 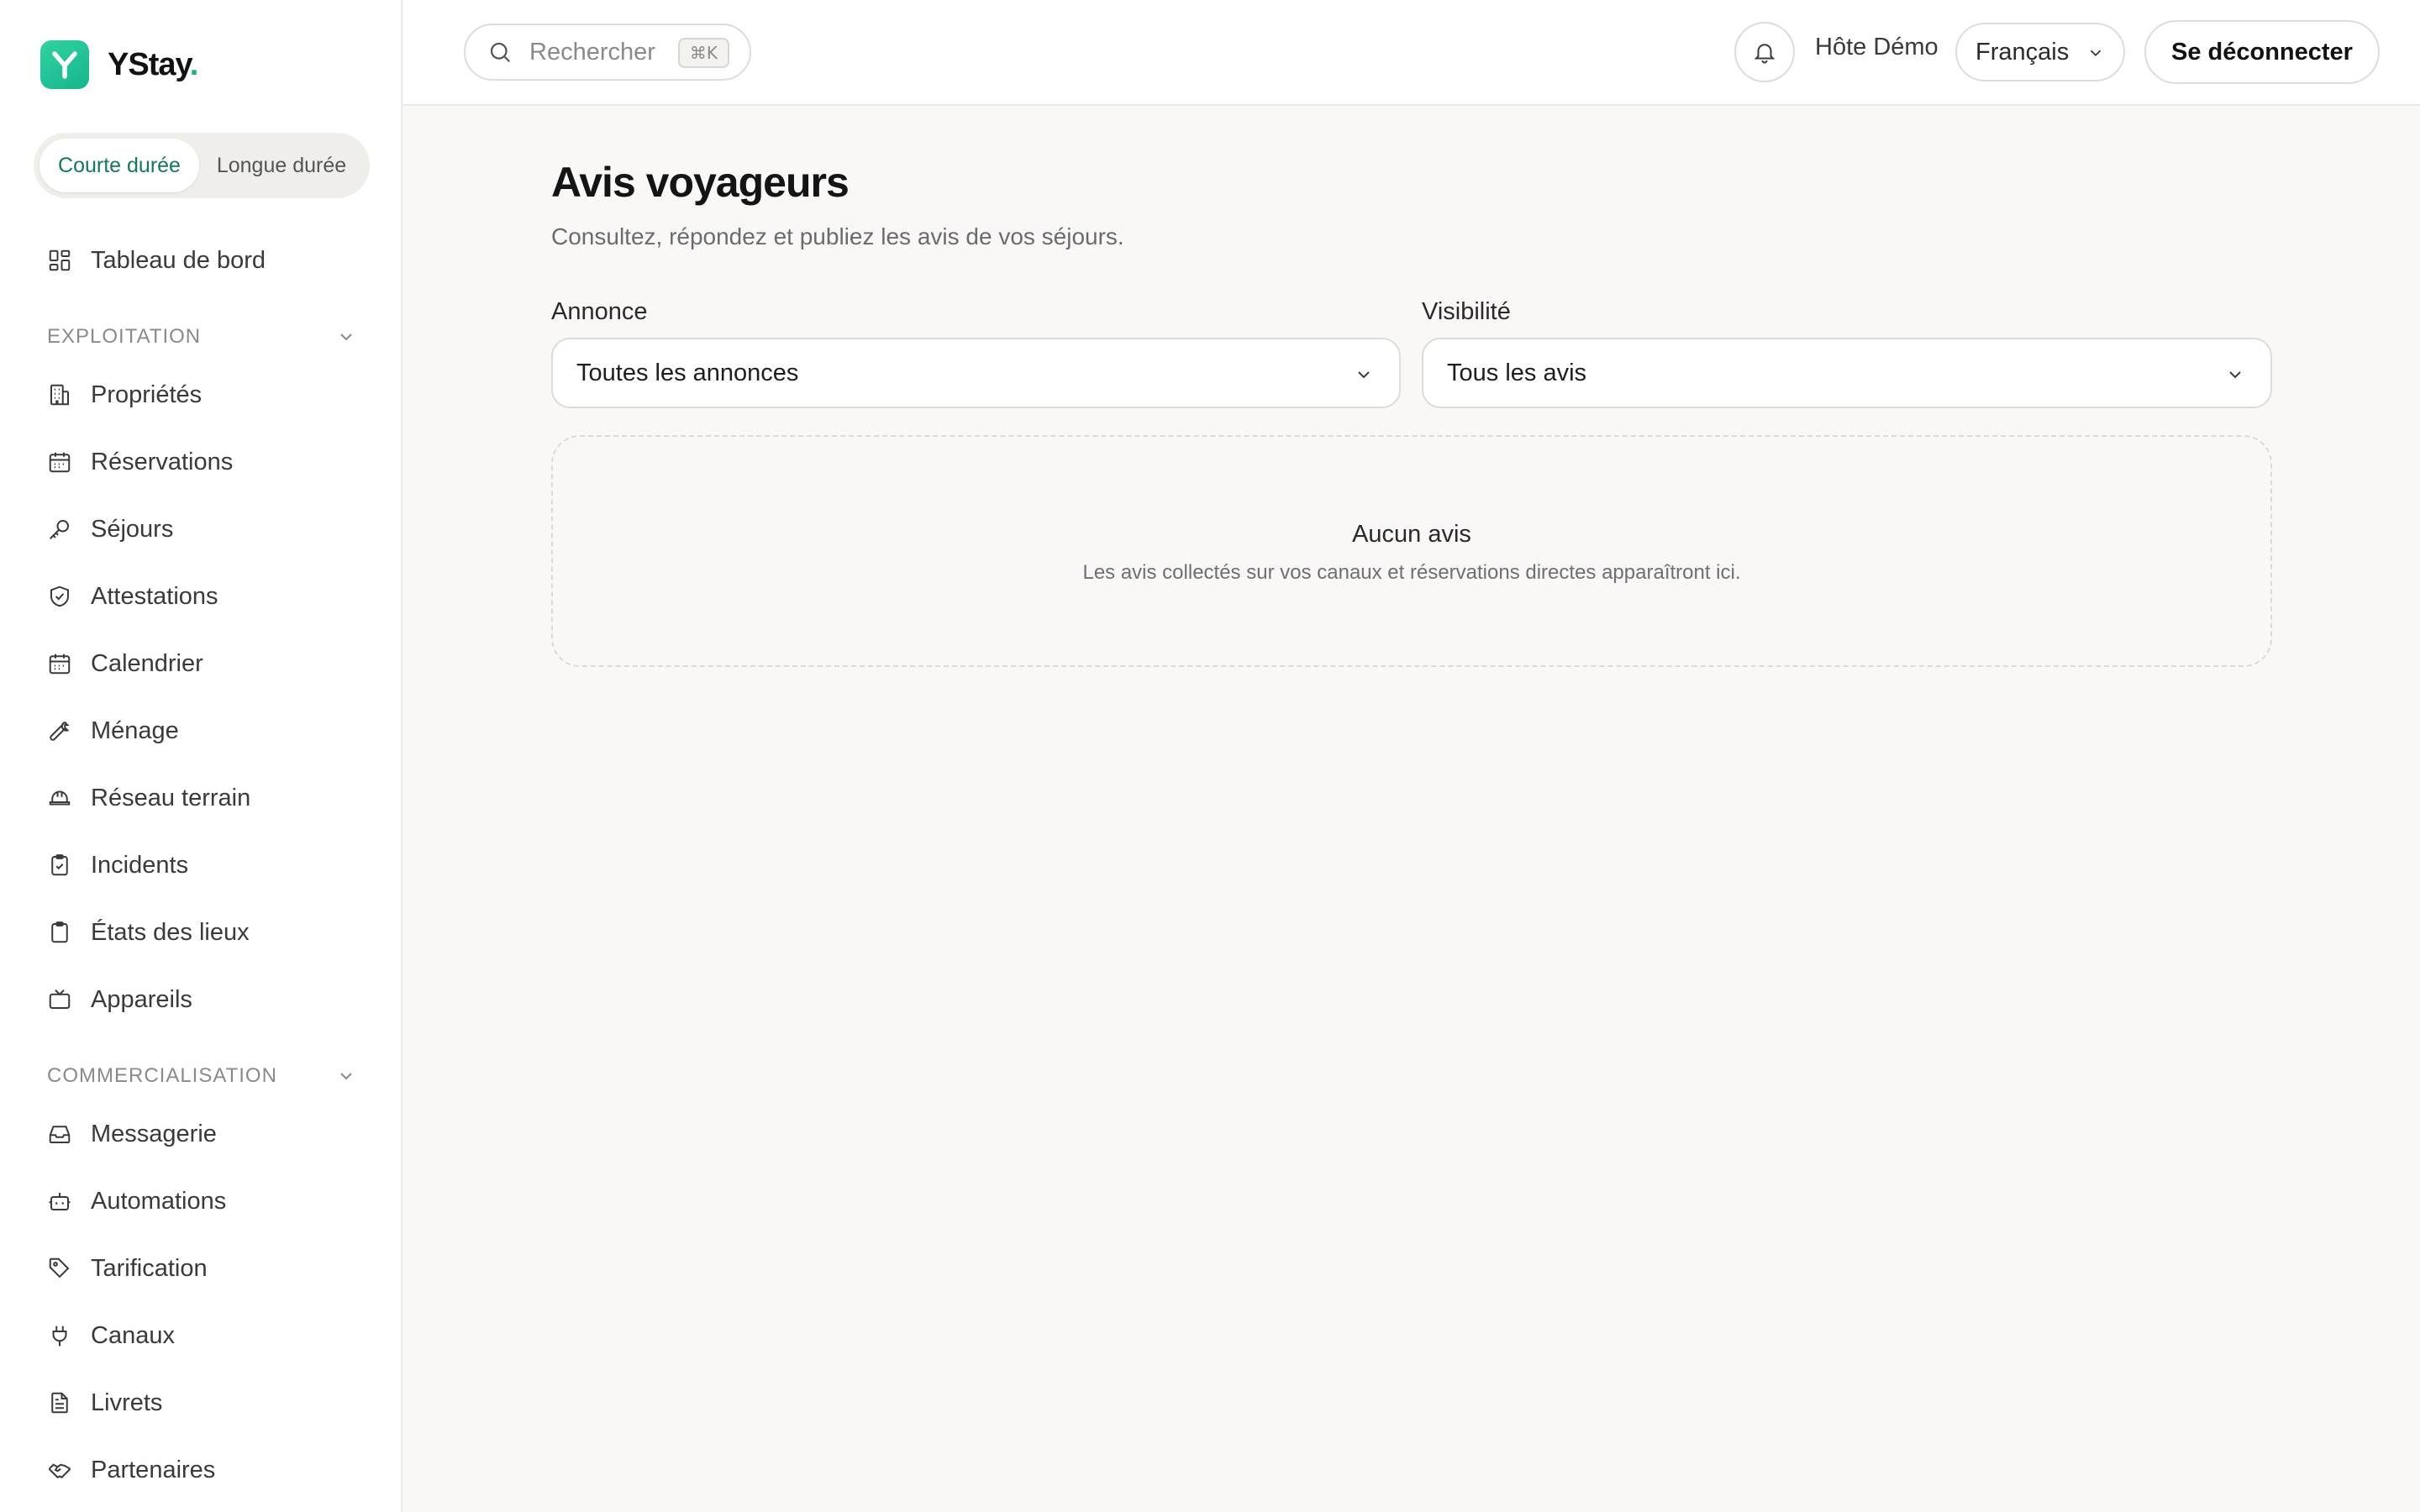 I want to click on sidebar-item-cleaning: Ménage, so click(x=113, y=731).